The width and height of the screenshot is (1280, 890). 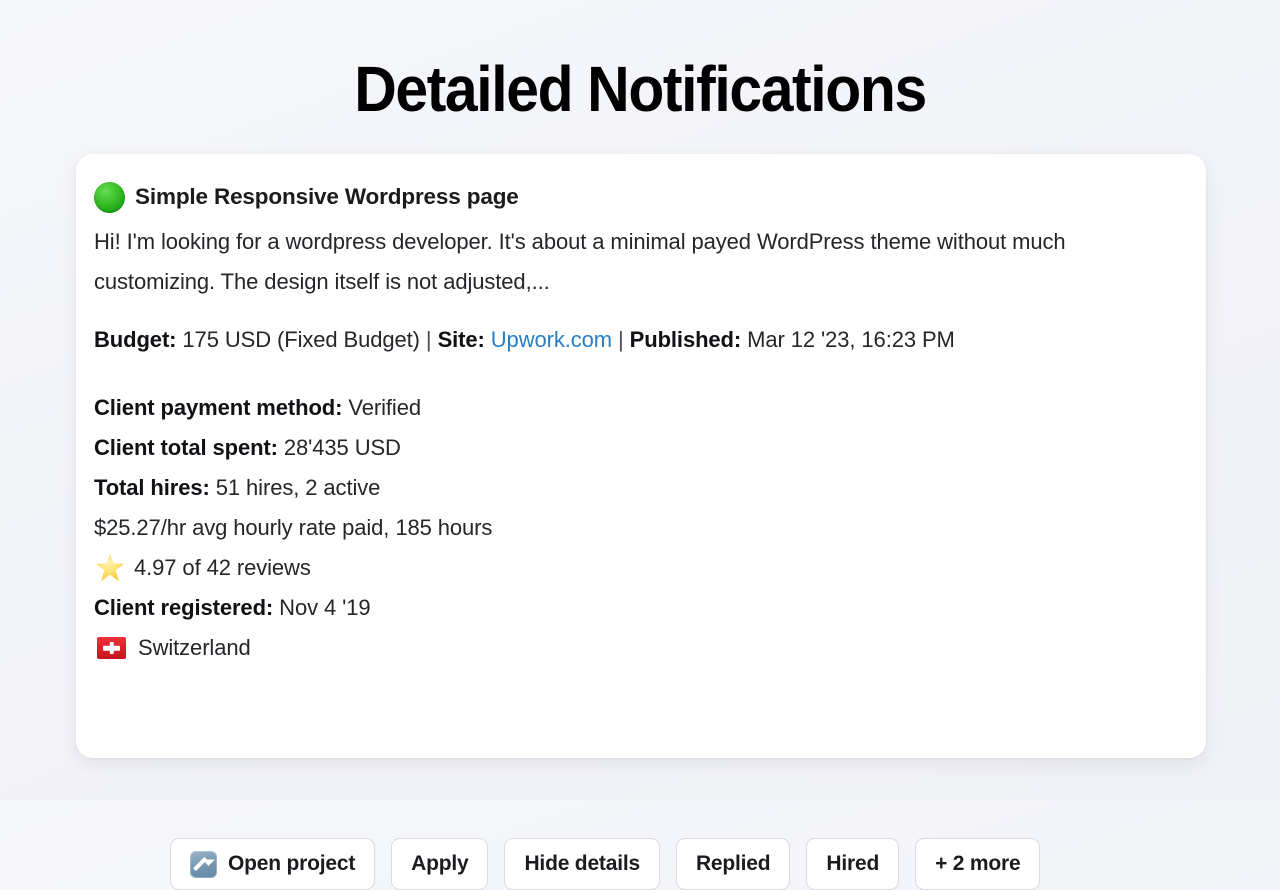 What do you see at coordinates (110, 567) in the screenshot?
I see `star-icon` at bounding box center [110, 567].